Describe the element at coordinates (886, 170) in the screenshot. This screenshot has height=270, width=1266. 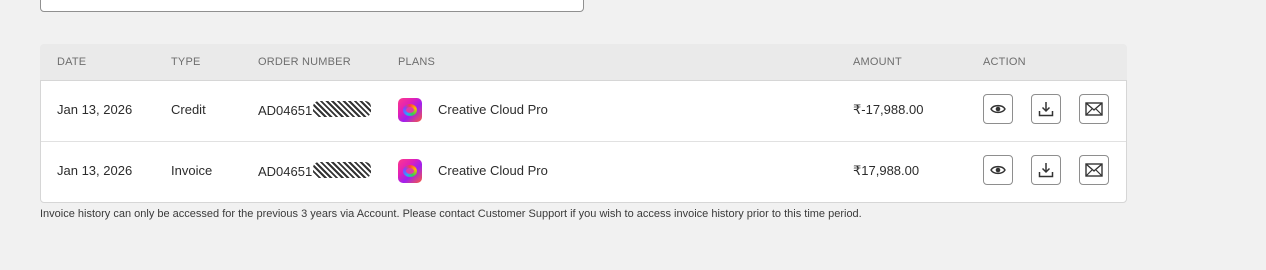
I see `row-amount: ₹17,988.00` at that location.